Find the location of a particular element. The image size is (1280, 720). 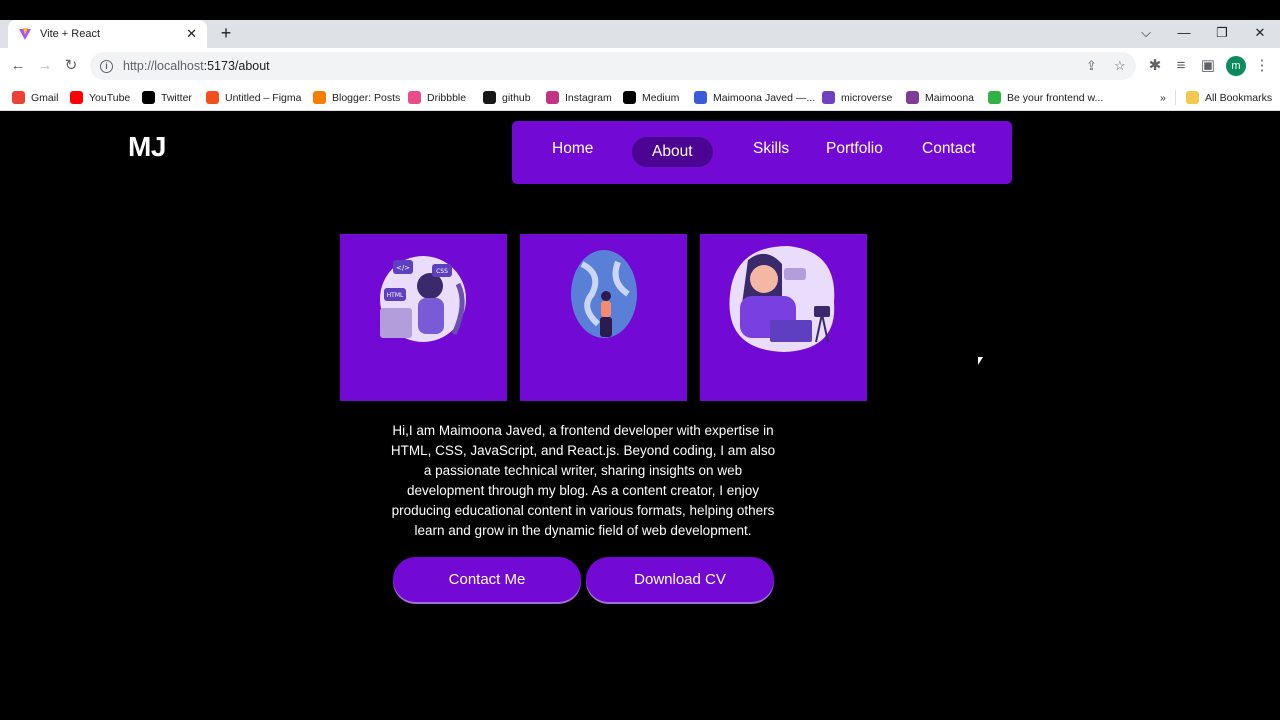

youtube-icon is located at coordinates (76, 97).